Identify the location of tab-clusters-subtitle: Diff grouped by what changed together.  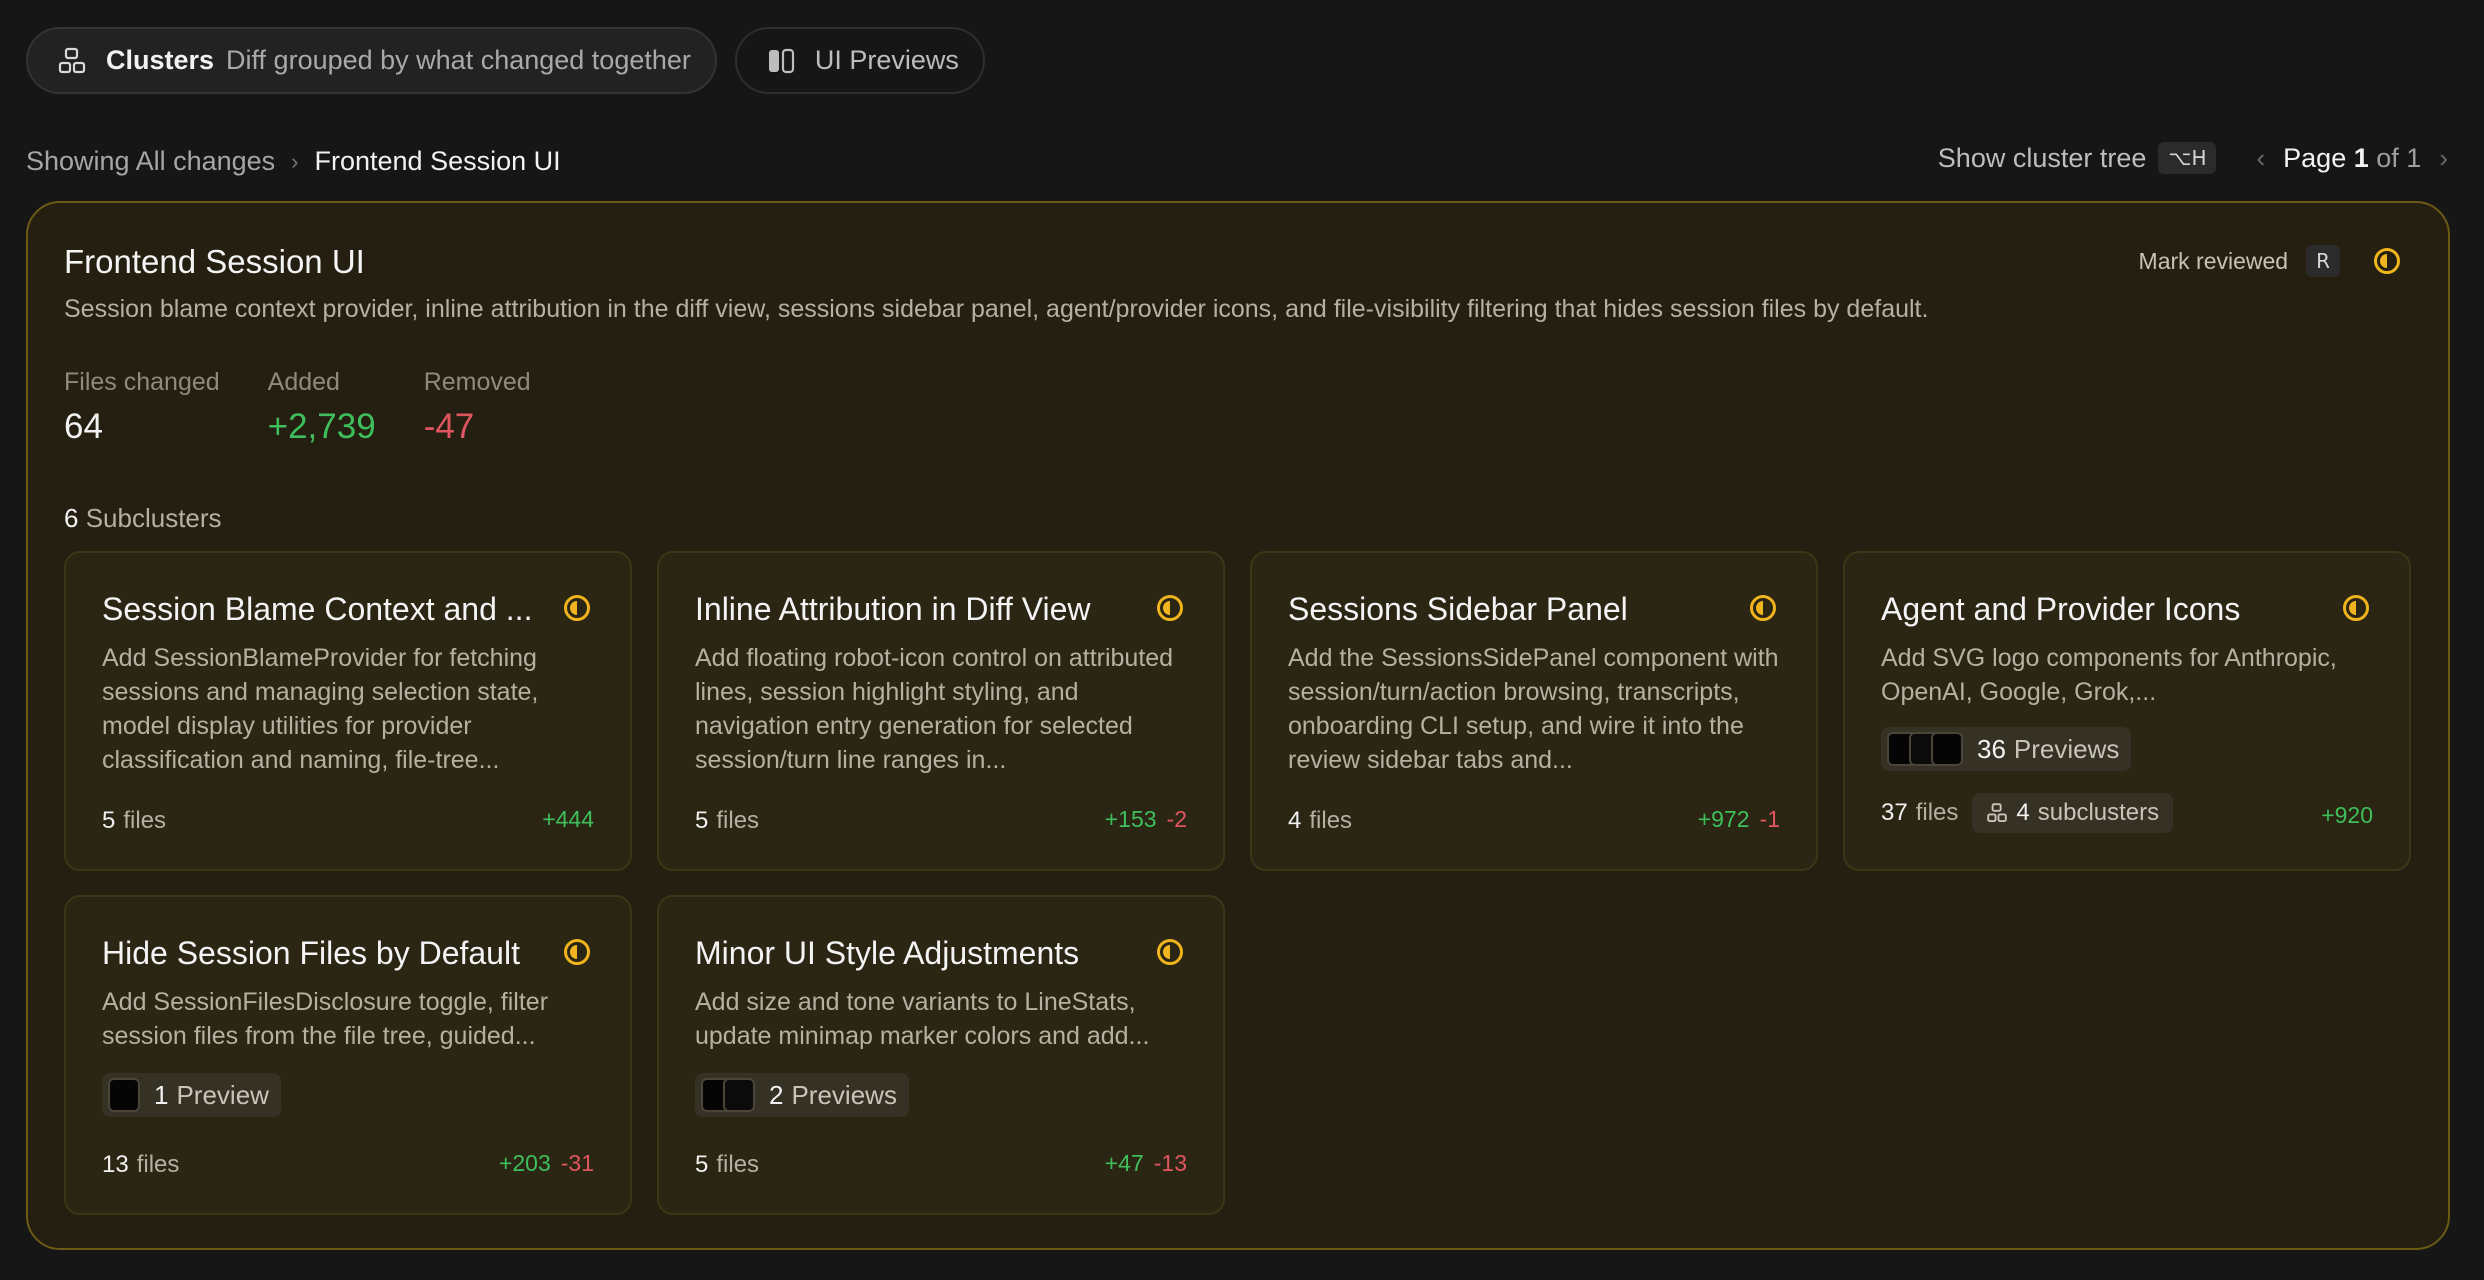
(458, 60).